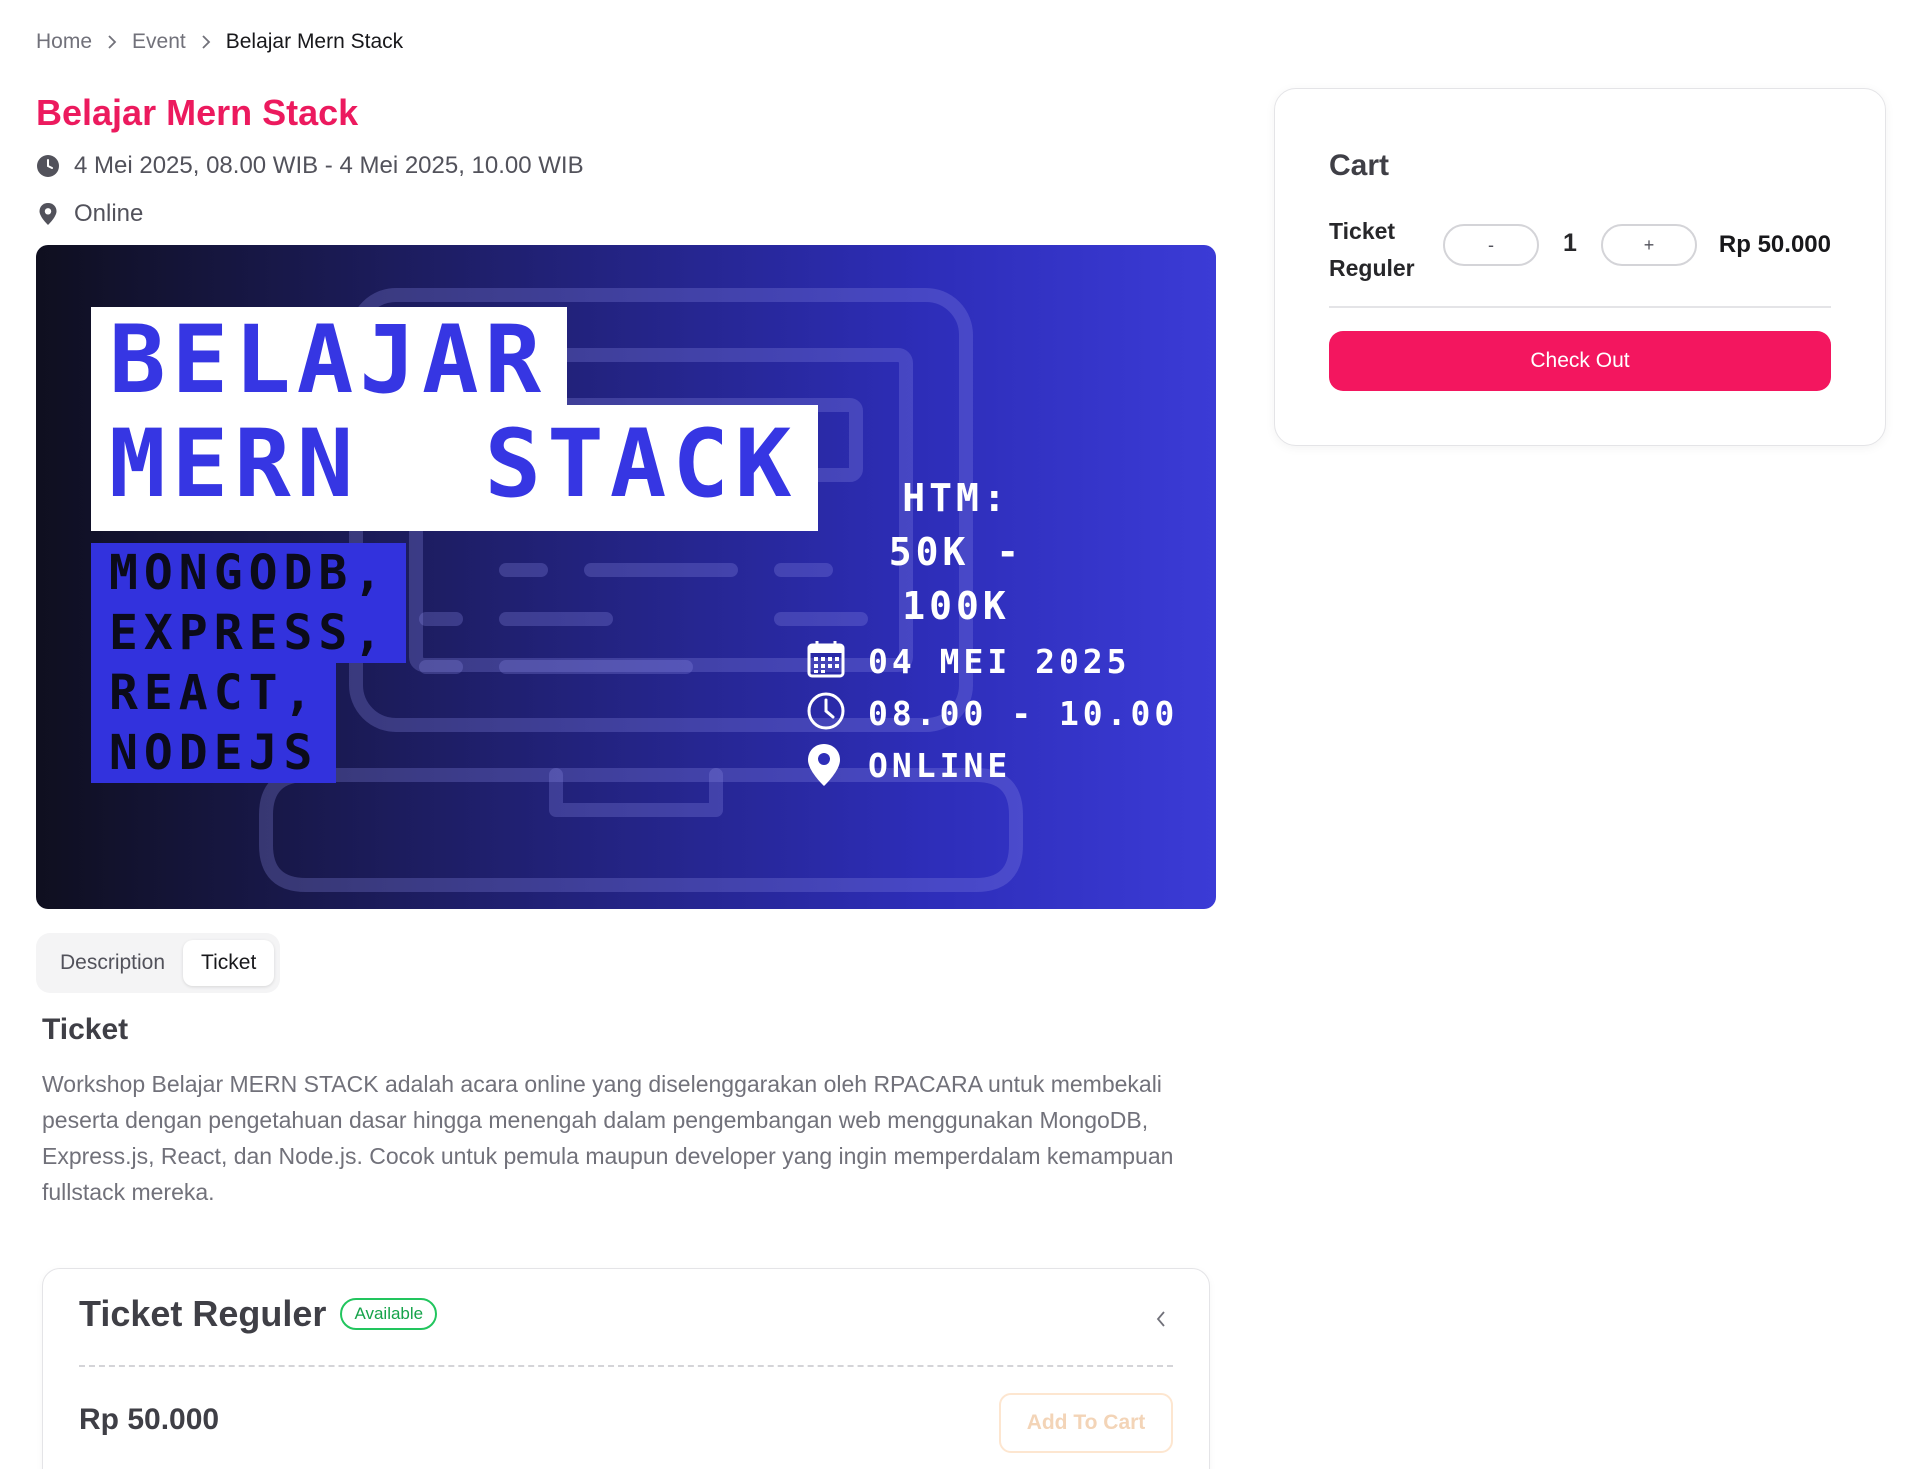  What do you see at coordinates (159, 42) in the screenshot?
I see `breadcrumb-event: Event` at bounding box center [159, 42].